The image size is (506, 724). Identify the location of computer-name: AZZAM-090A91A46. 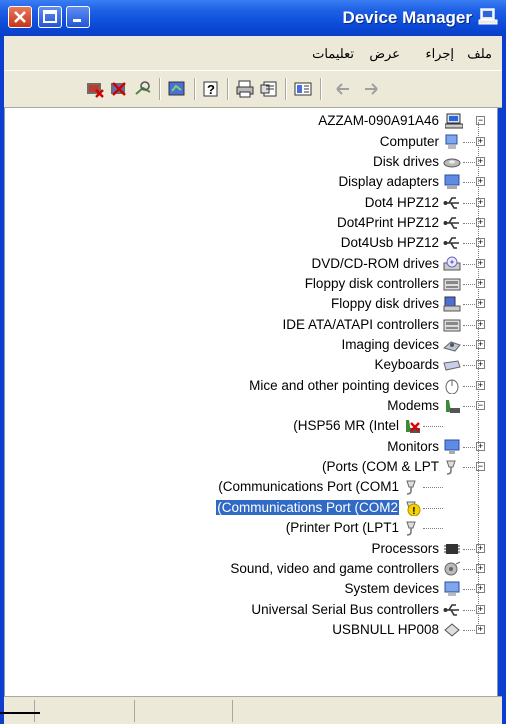
(378, 120).